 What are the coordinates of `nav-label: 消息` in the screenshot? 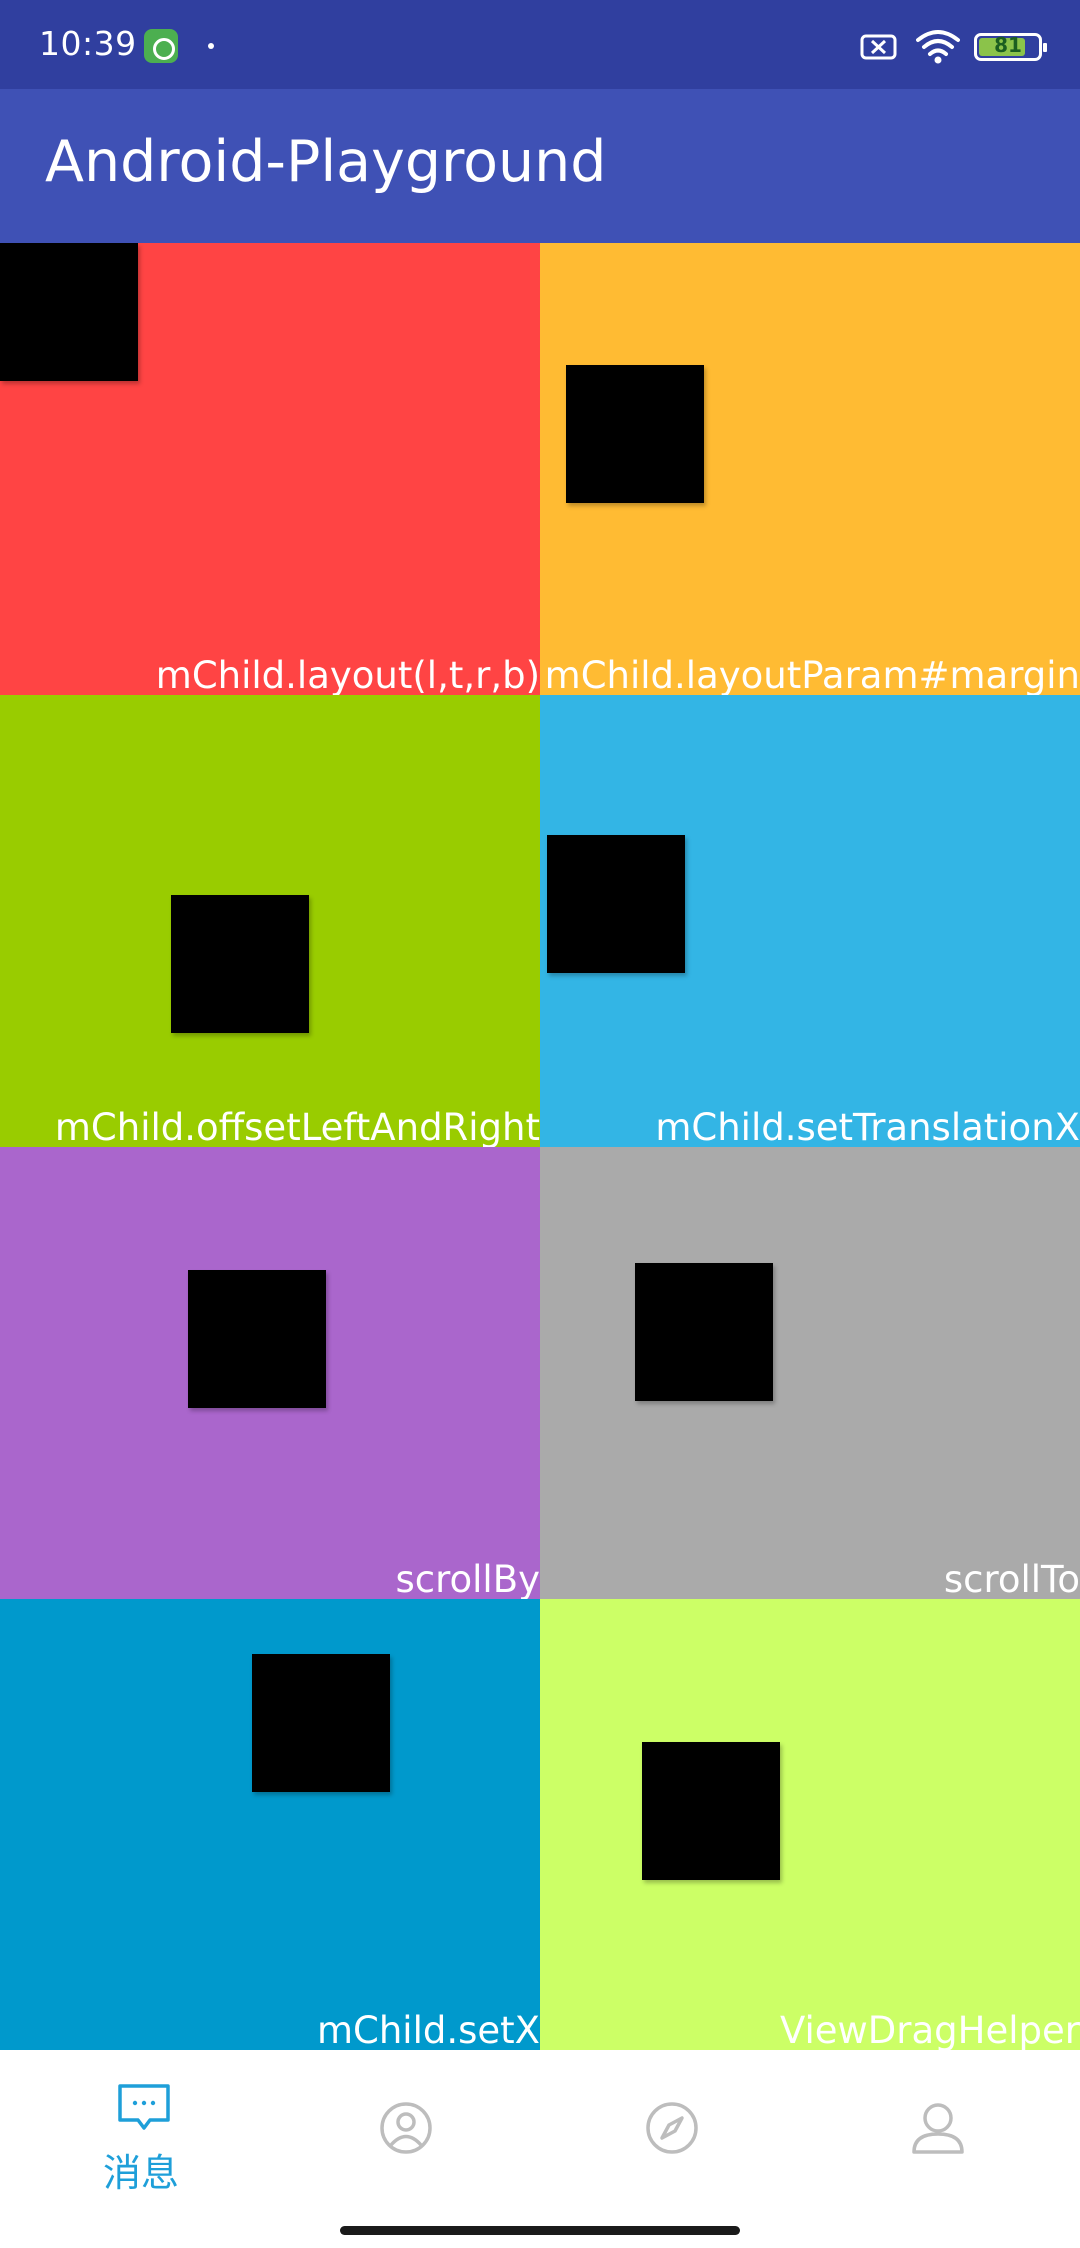 It's located at (140, 2173).